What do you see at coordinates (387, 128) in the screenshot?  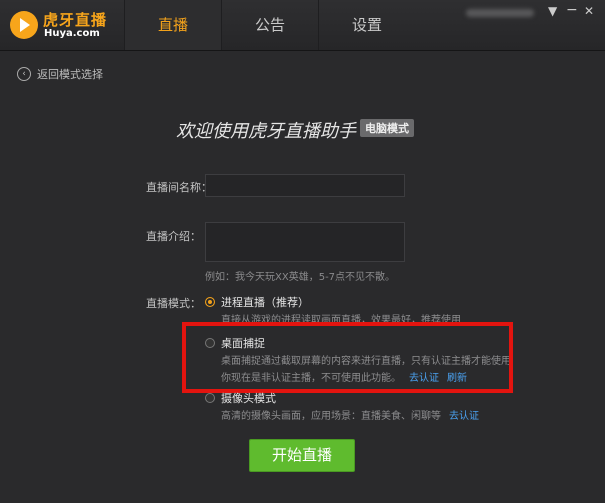 I see `mode-badge: 电脑模式` at bounding box center [387, 128].